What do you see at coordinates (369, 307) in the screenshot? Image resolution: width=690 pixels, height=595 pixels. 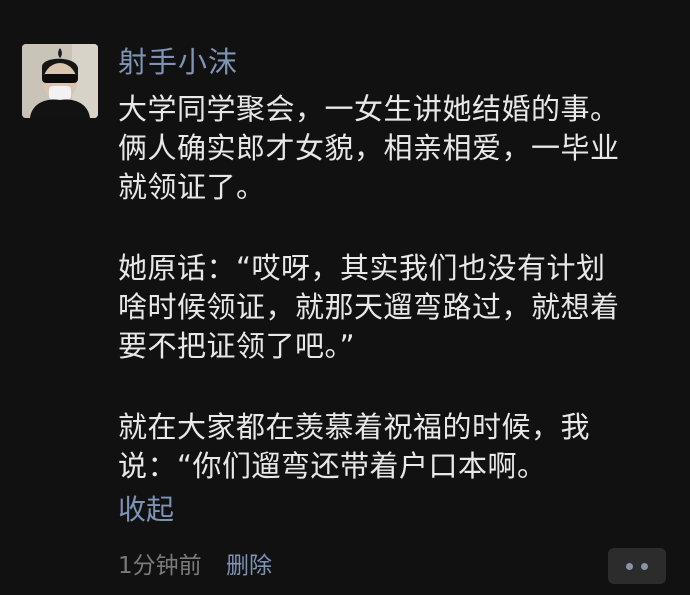 I see `text-line: 啥时候领证，就那天遛弯路过，就想着` at bounding box center [369, 307].